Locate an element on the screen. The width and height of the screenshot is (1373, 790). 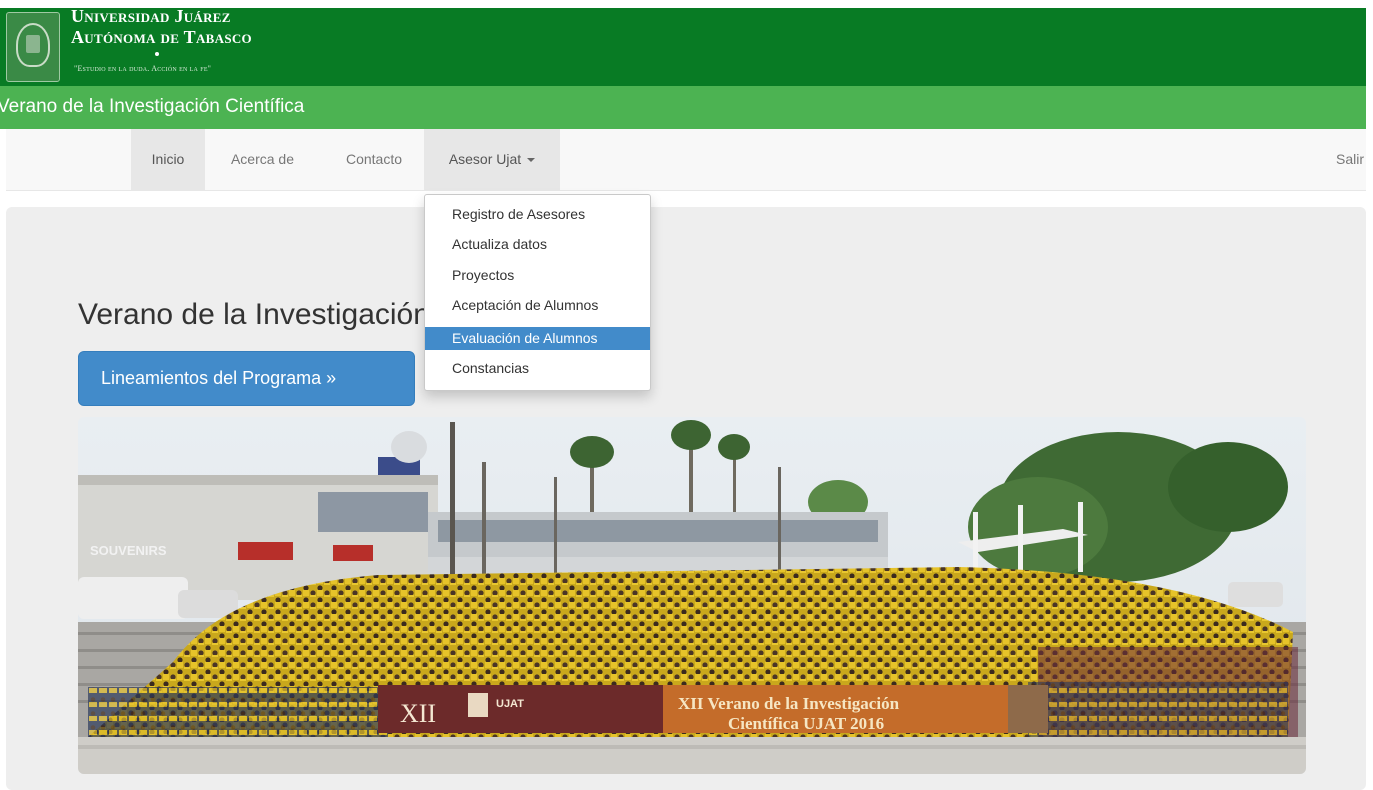
nav-asesor-ujat-dropdown: Asesor Ujat is located at coordinates (492, 159).